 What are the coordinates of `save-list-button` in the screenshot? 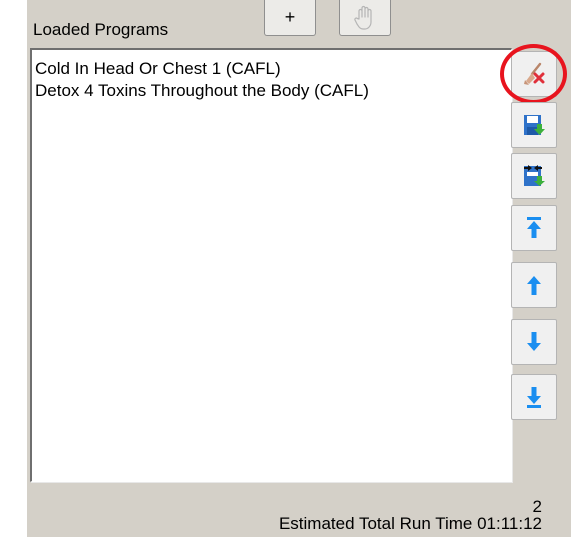 It's located at (534, 125).